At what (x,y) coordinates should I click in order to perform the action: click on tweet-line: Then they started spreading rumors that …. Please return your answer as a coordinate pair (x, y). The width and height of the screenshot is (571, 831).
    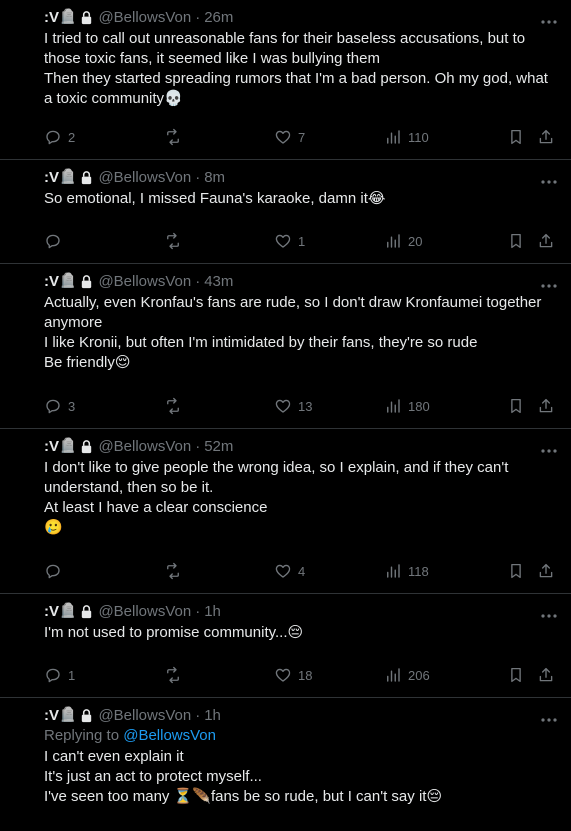
    Looking at the image, I should click on (296, 88).